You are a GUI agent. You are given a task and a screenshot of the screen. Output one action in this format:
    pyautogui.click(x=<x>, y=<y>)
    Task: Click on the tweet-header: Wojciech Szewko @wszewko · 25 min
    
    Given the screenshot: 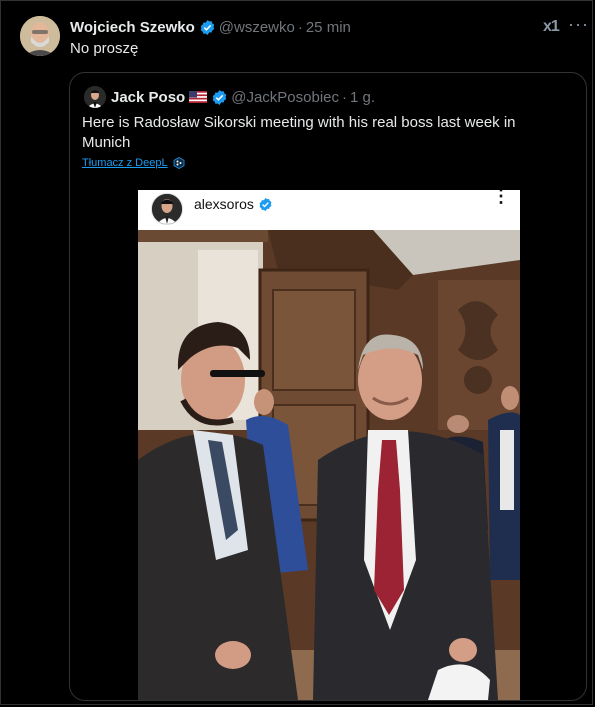 What is the action you would take?
    pyautogui.click(x=210, y=27)
    